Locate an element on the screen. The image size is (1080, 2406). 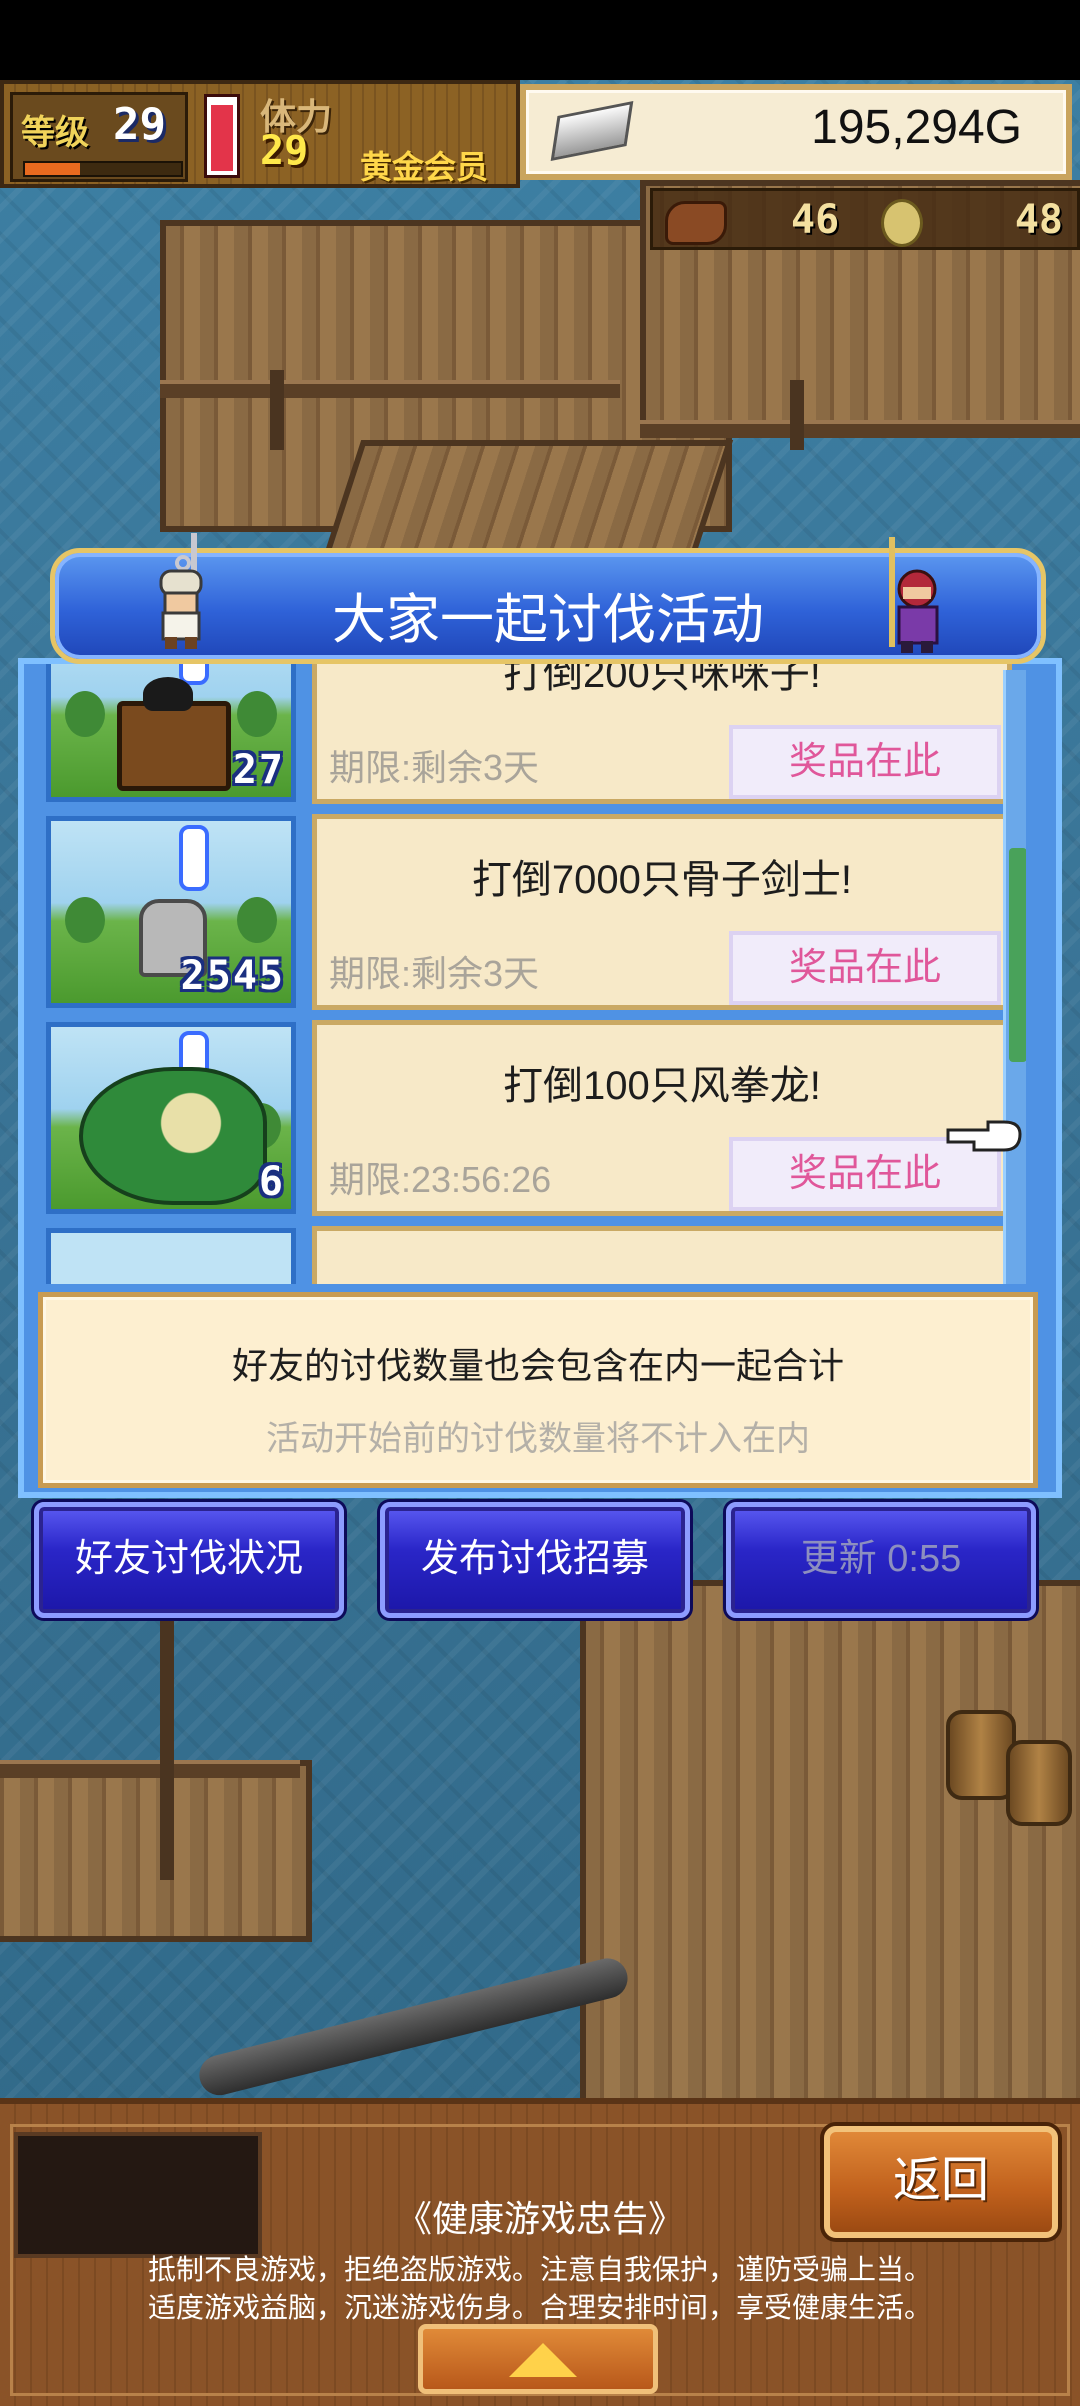
monster-thumbnail: 2545 is located at coordinates (171, 912).